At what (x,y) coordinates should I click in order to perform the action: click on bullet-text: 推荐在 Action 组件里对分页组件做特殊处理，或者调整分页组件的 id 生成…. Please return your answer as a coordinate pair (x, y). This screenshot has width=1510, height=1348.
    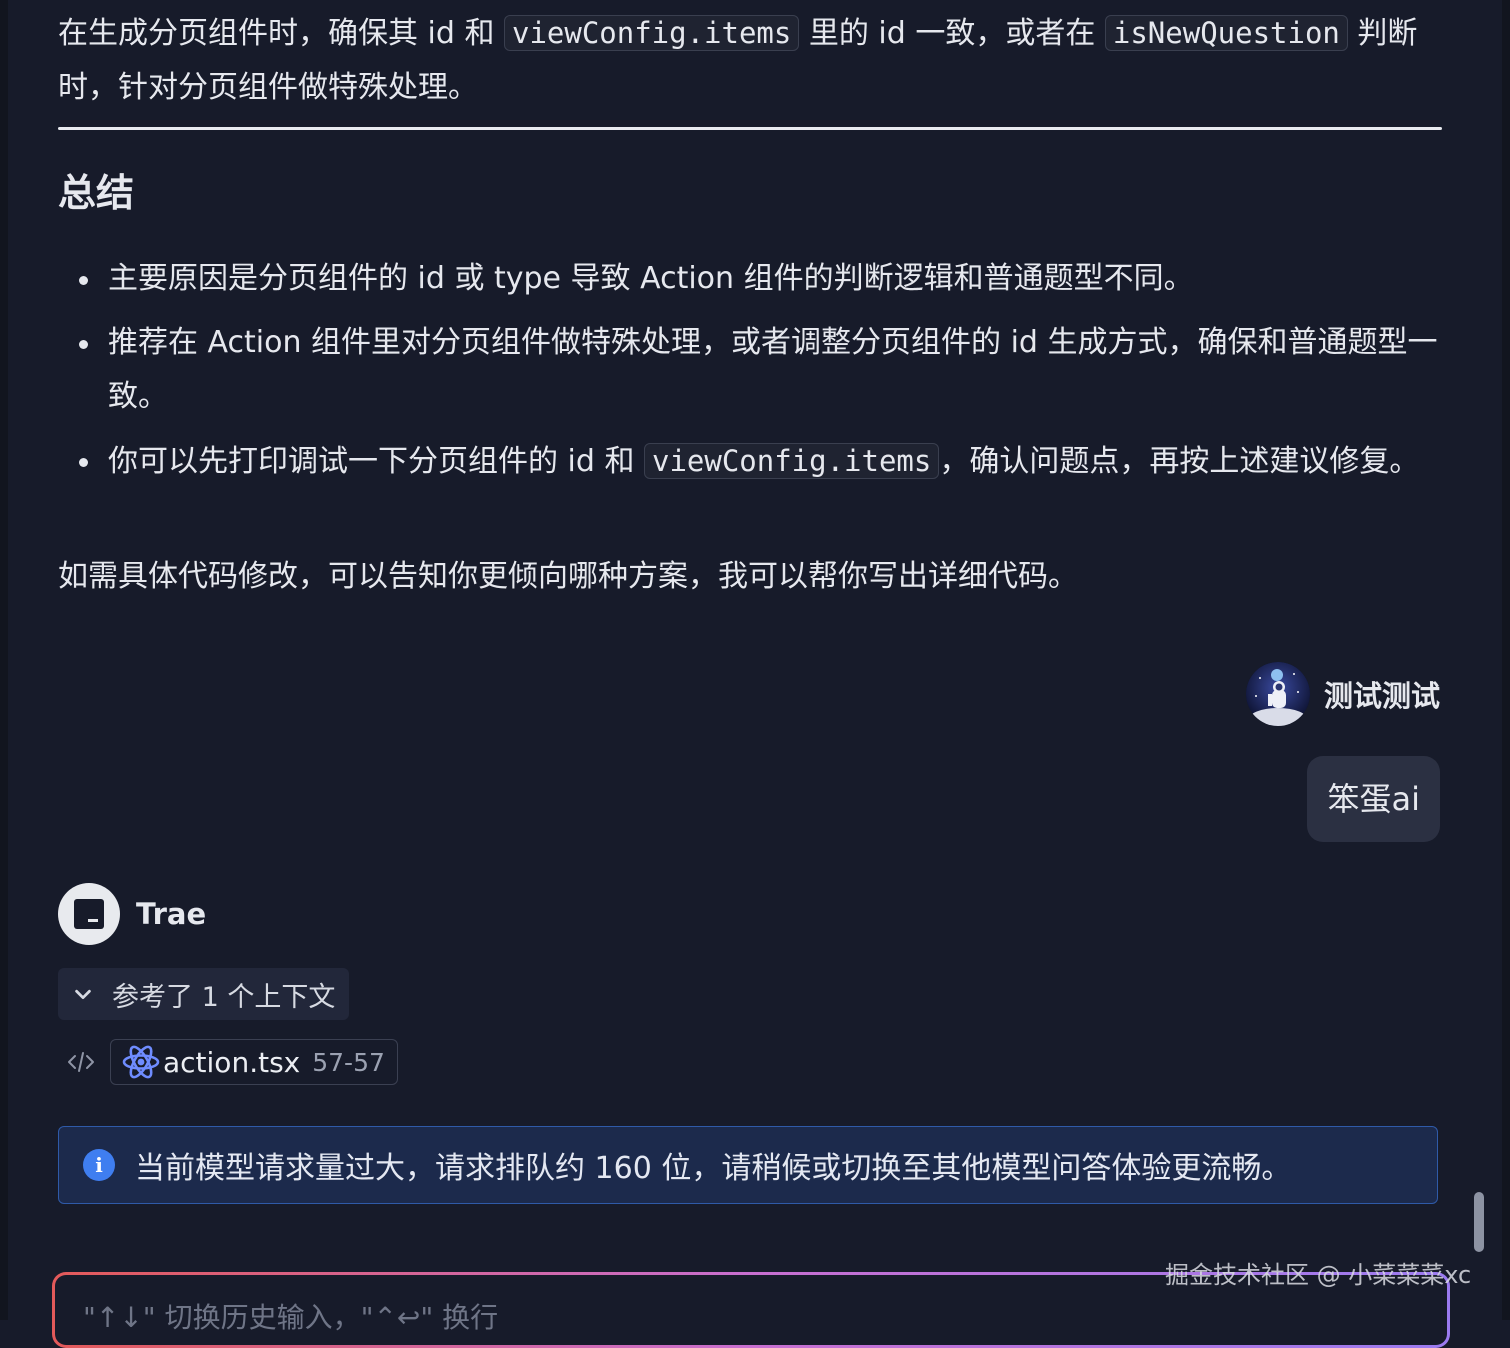
    Looking at the image, I should click on (773, 369).